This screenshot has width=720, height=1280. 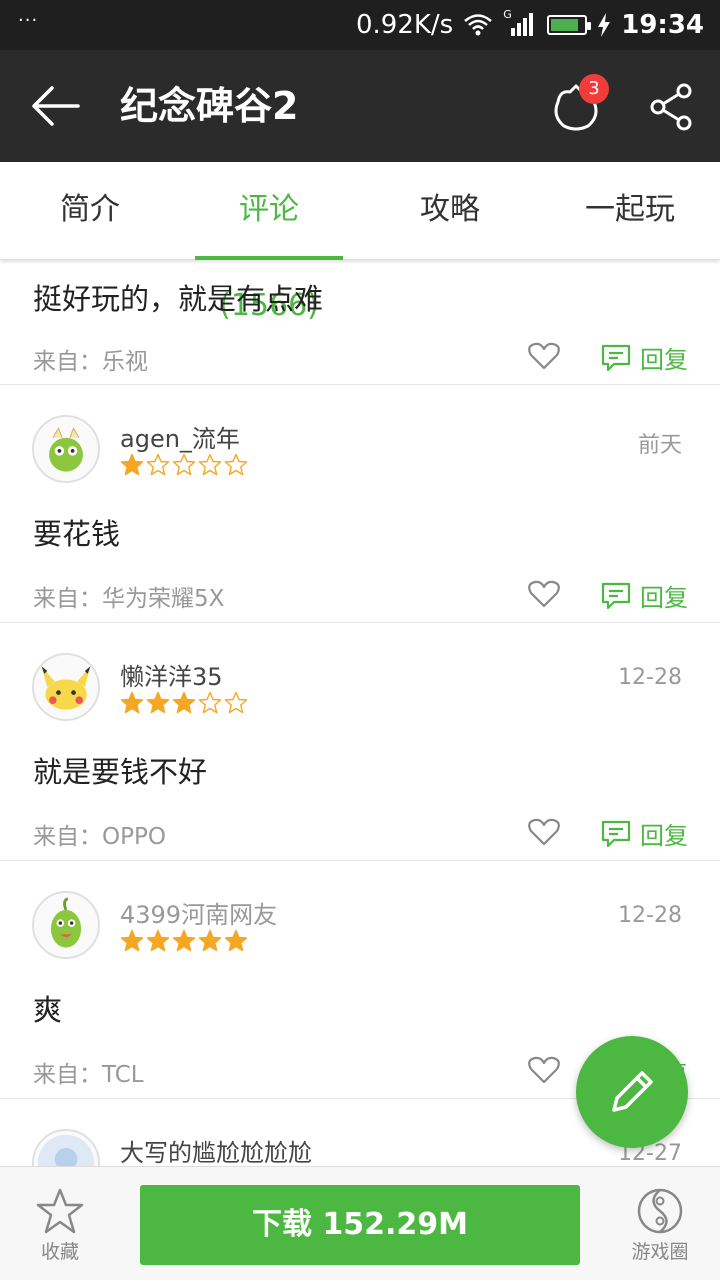 I want to click on comment-text: 挺好玩的，就是有点难, so click(x=178, y=299).